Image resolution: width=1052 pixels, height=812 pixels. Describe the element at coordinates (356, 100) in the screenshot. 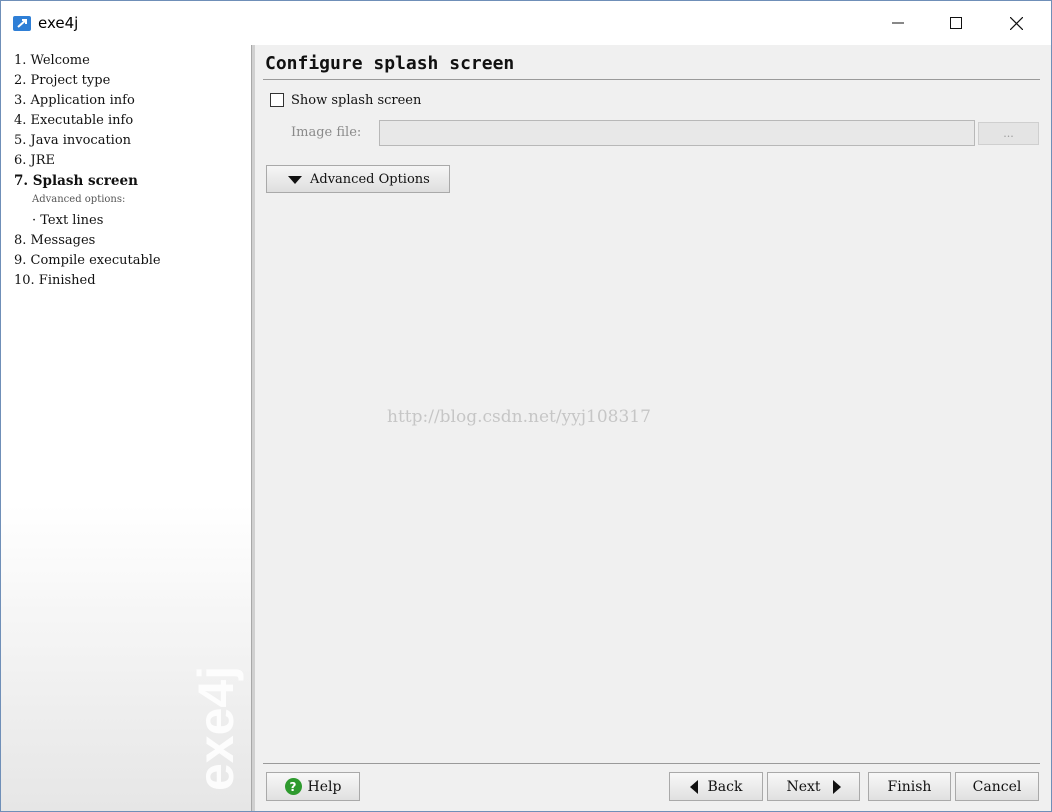

I see `show-splash-label: Show splash screen` at that location.